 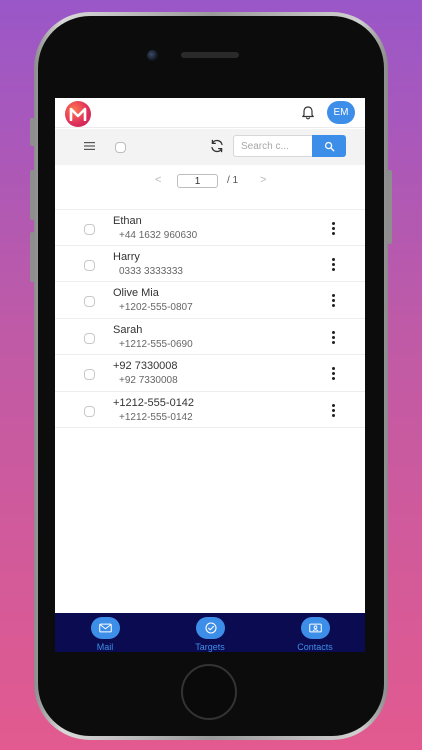 What do you see at coordinates (341, 112) in the screenshot?
I see `user-avatar: EM` at bounding box center [341, 112].